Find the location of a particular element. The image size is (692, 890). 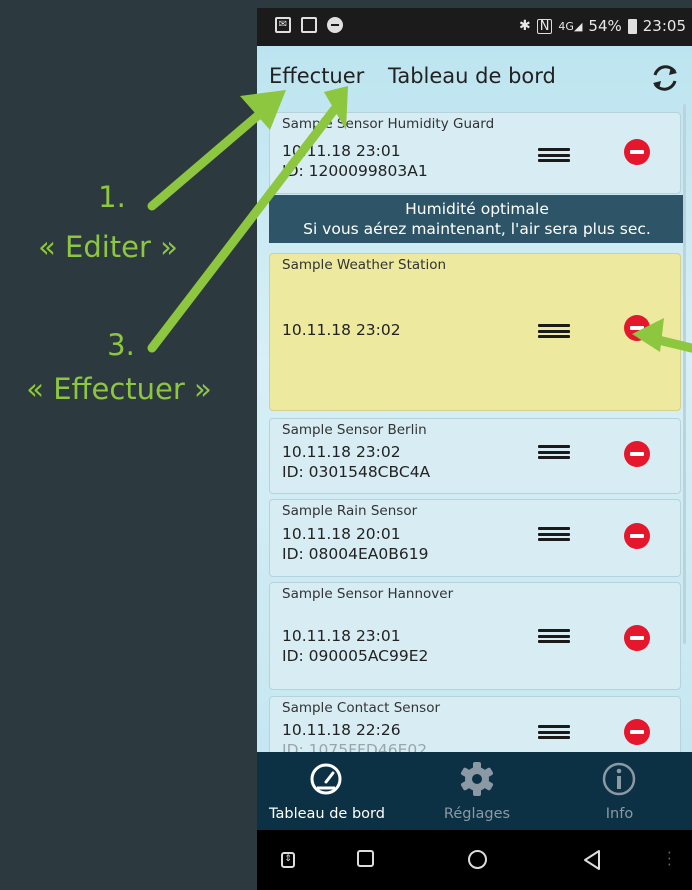

arrow-step3 is located at coordinates (243, 229).